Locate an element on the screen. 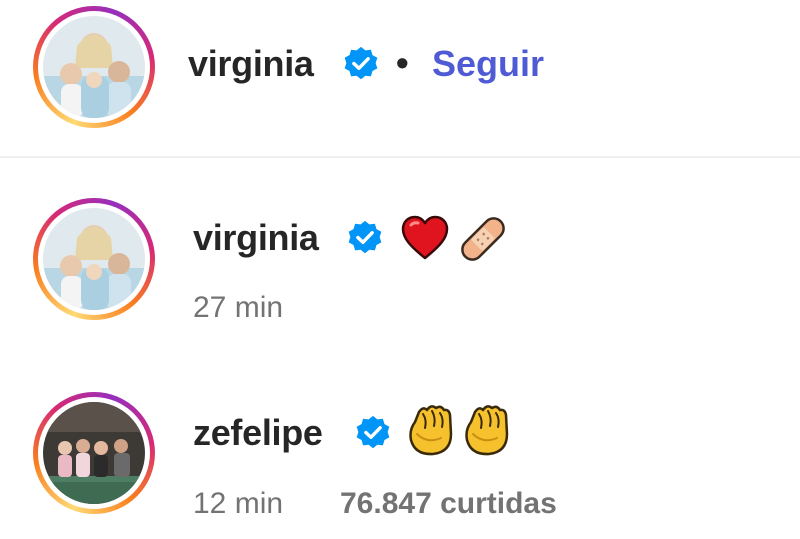  post-author-username: virginia is located at coordinates (251, 64).